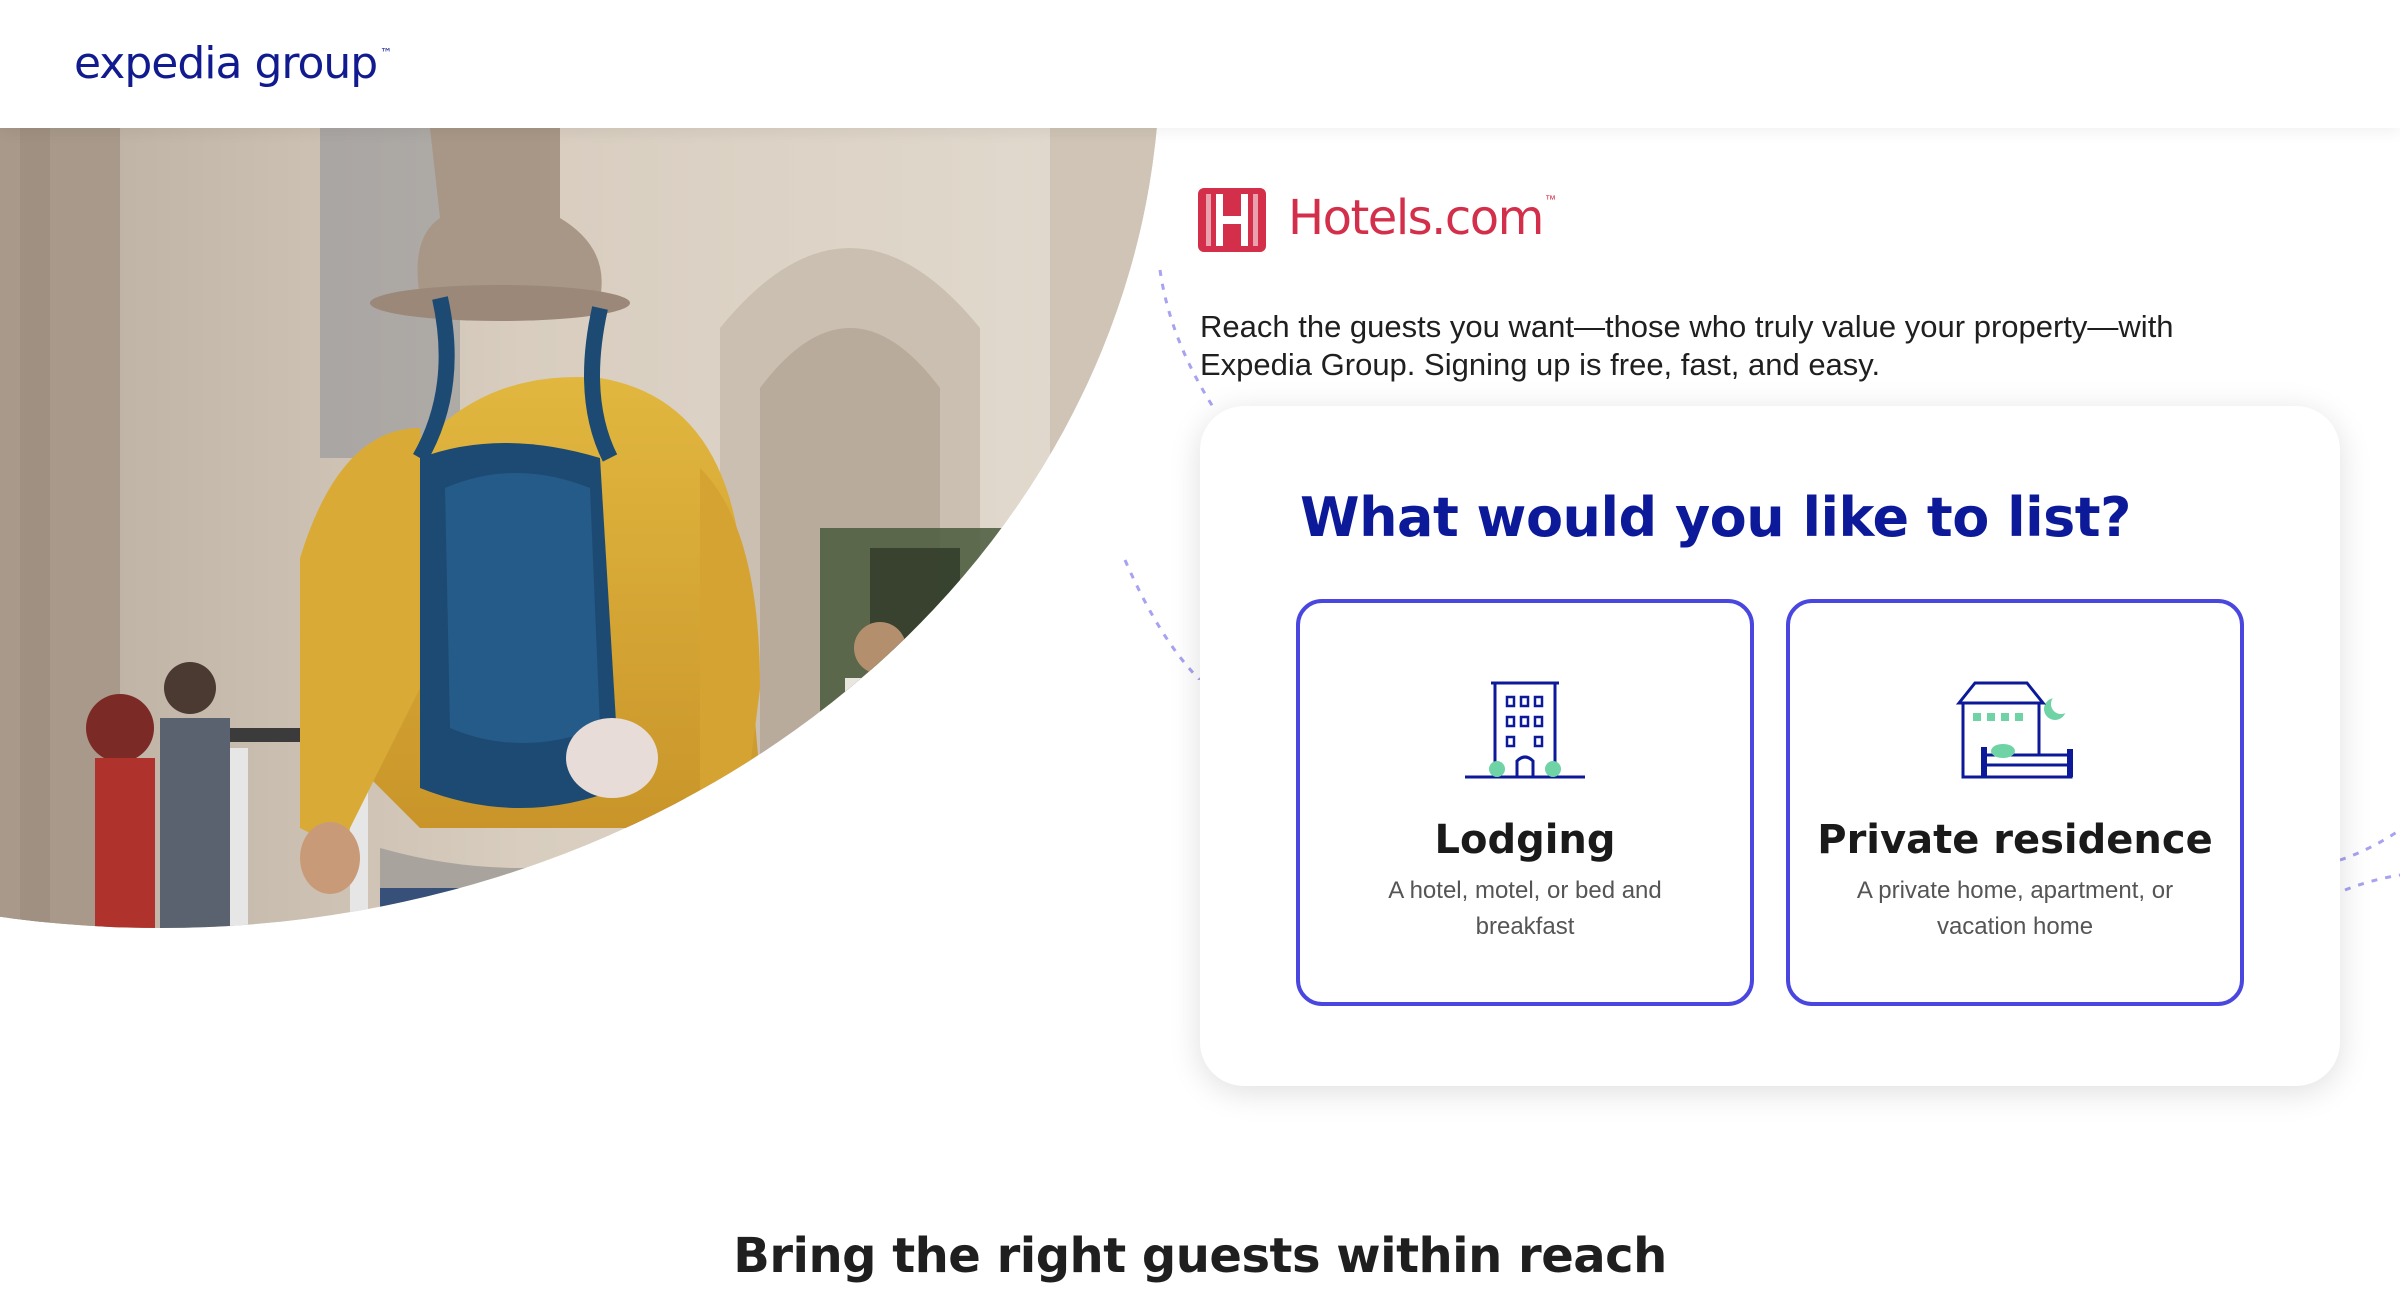  Describe the element at coordinates (1200, 64) in the screenshot. I see `site-header: expedia group ™` at that location.